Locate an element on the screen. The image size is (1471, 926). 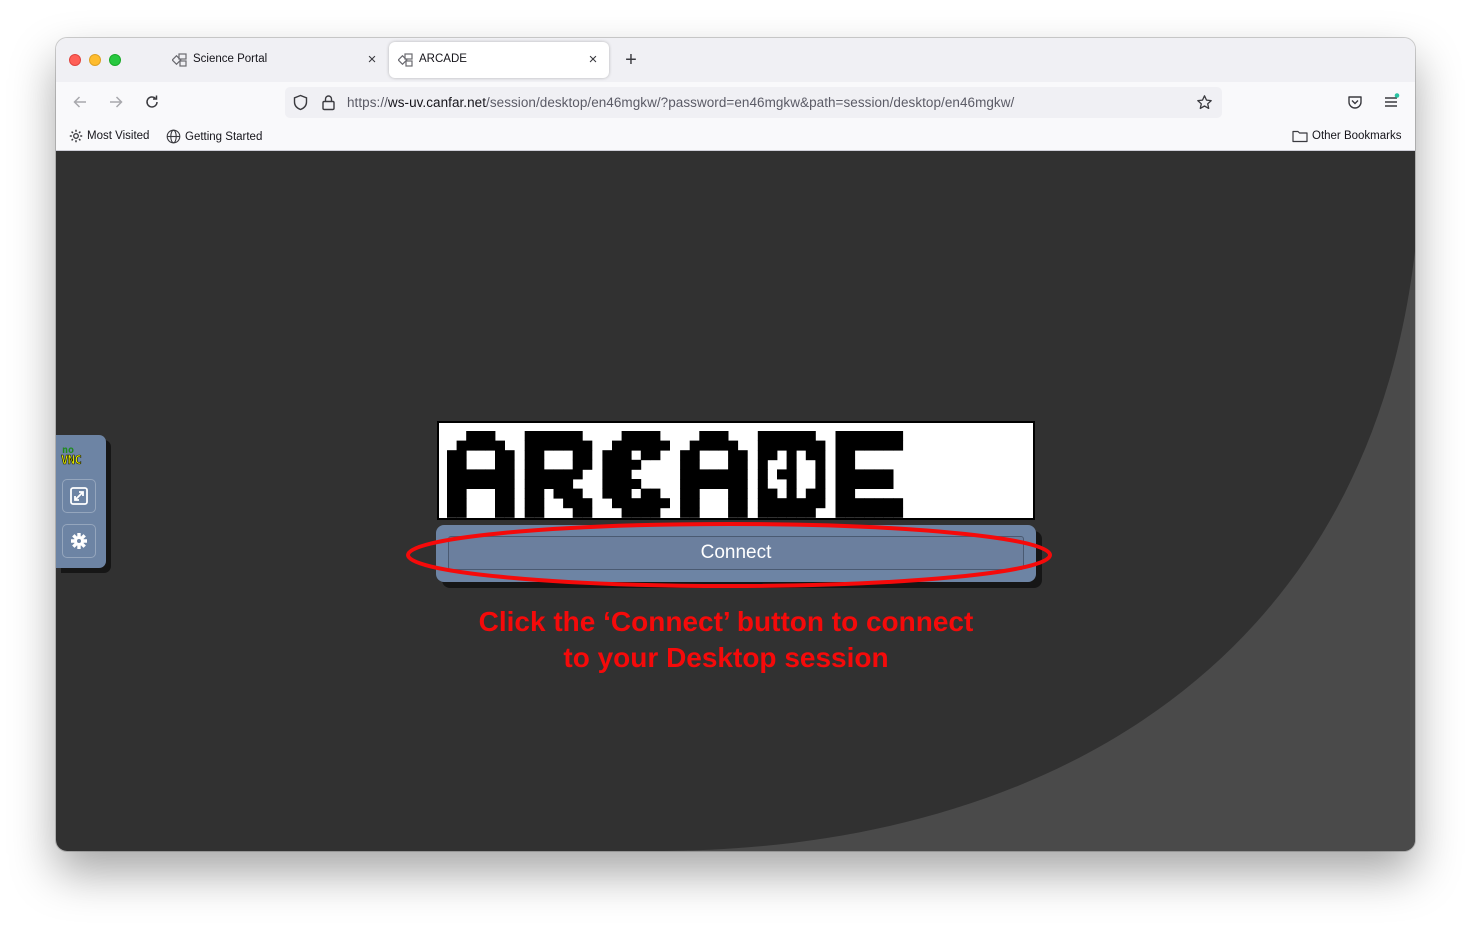
bookmark-getting-started: Getting Started is located at coordinates (214, 136).